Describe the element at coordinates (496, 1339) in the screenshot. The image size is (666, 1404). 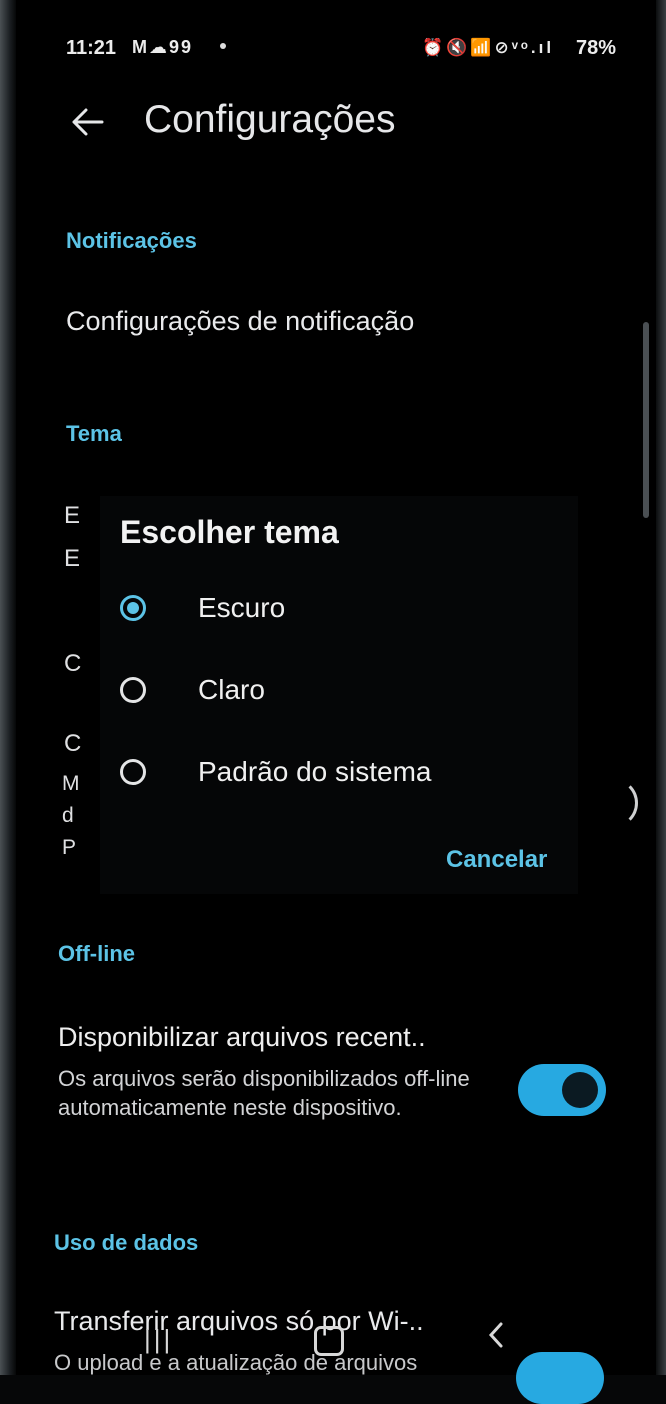
I see `nav-back-icon` at that location.